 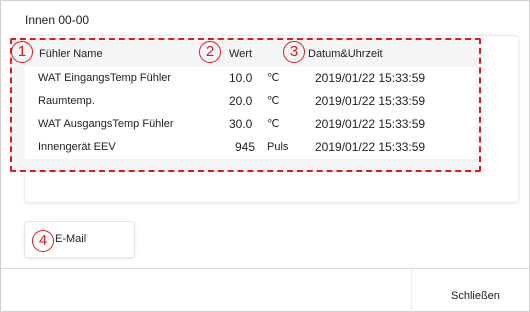 I want to click on dialog-title: Innen 00-00, so click(x=57, y=20).